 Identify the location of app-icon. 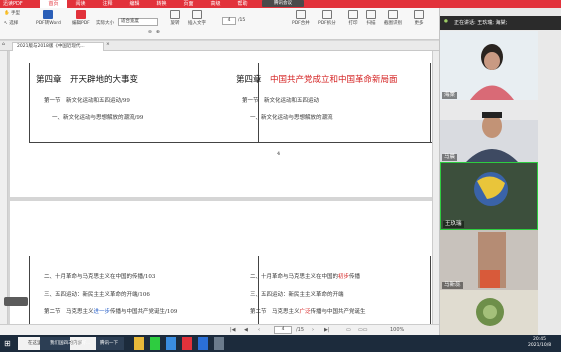
(219, 343).